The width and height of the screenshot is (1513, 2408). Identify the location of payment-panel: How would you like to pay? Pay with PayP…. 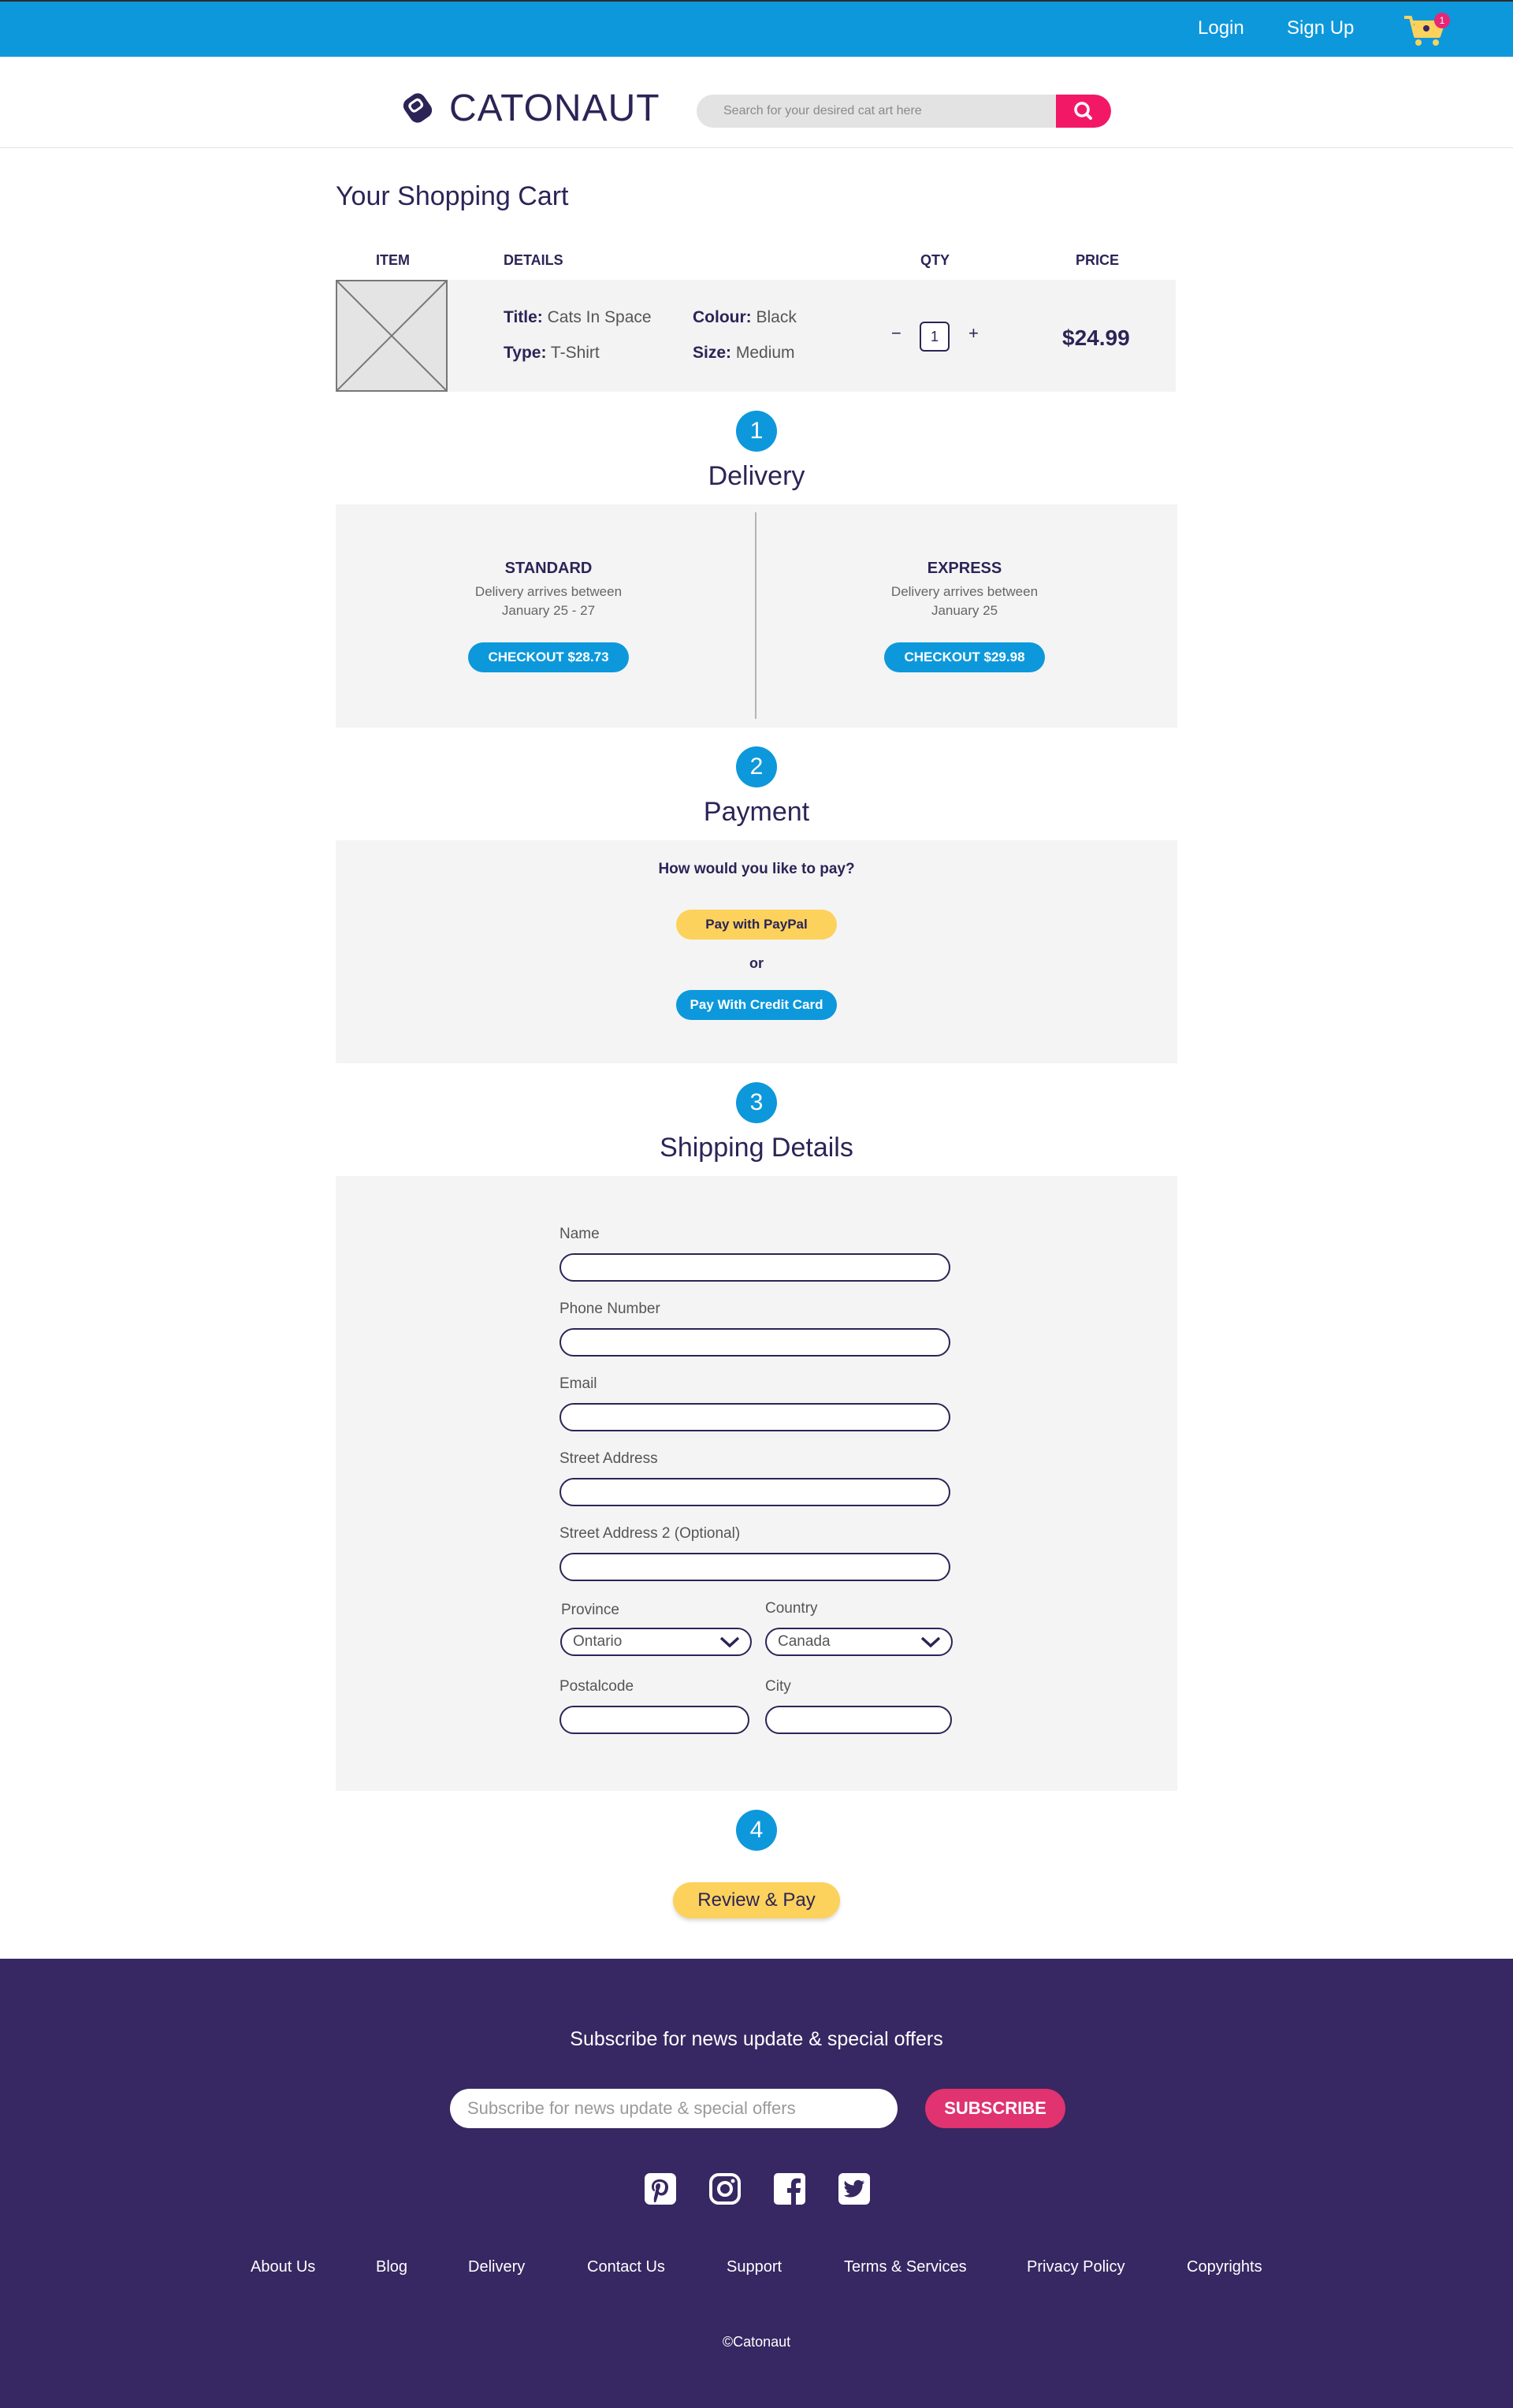
(756, 951).